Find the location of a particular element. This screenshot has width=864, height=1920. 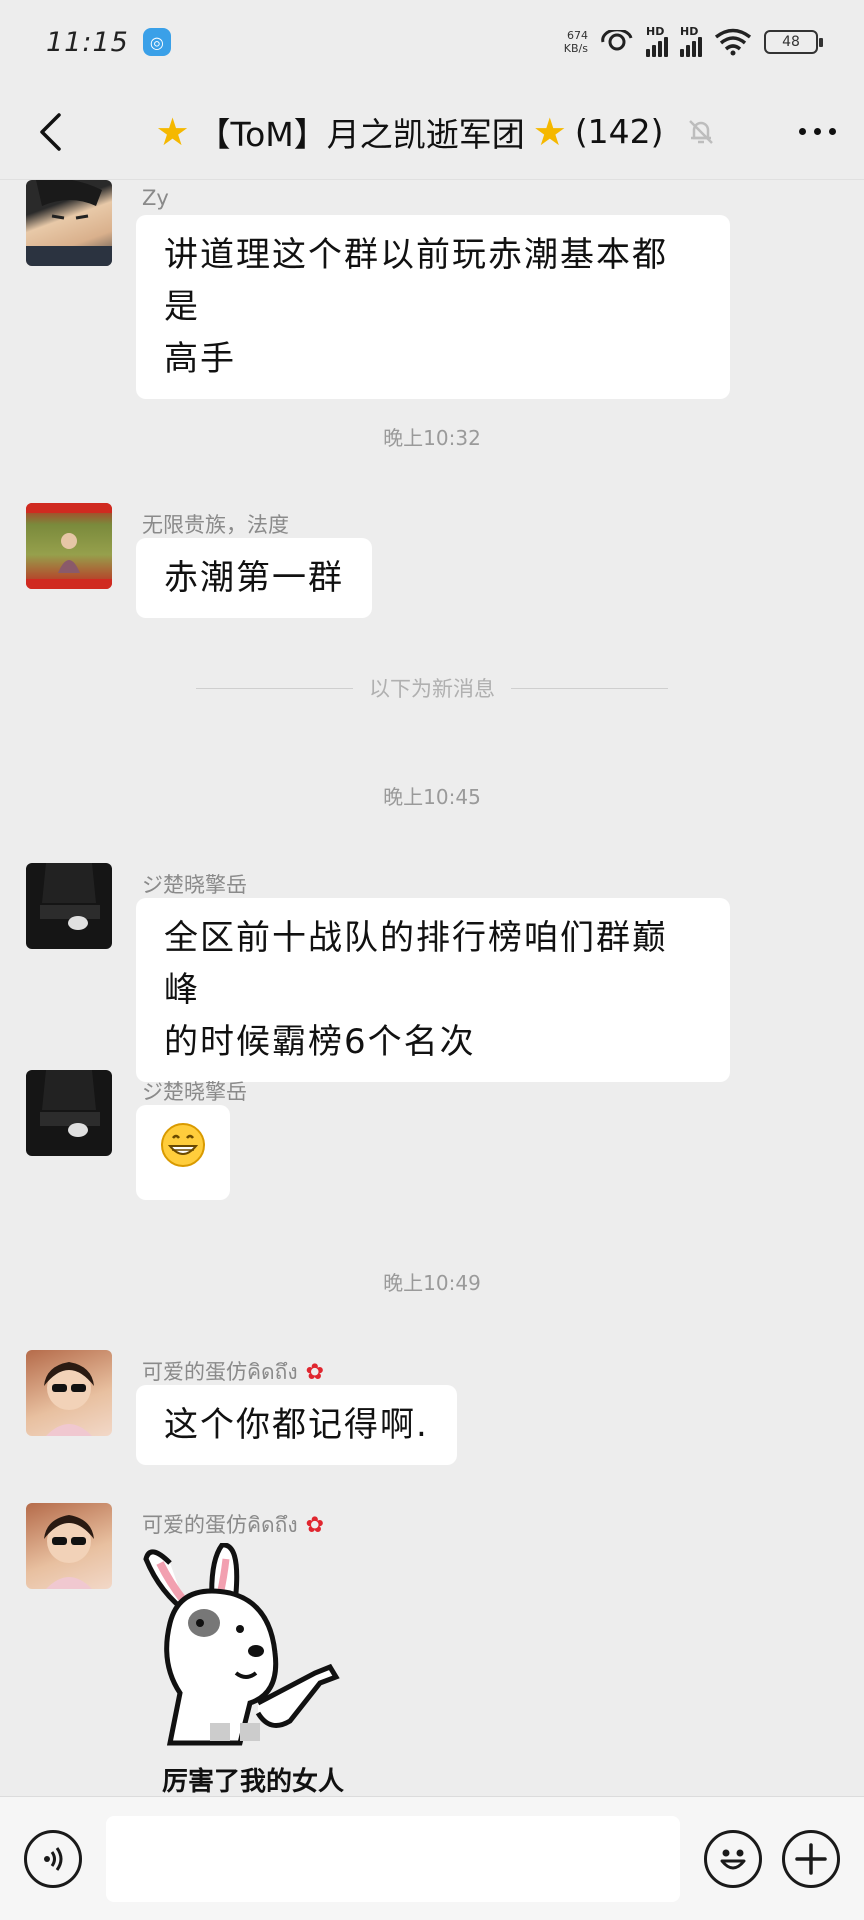

group-title: ★ 【ToM】月之凯逝军团 ★ (142) is located at coordinates (435, 132).